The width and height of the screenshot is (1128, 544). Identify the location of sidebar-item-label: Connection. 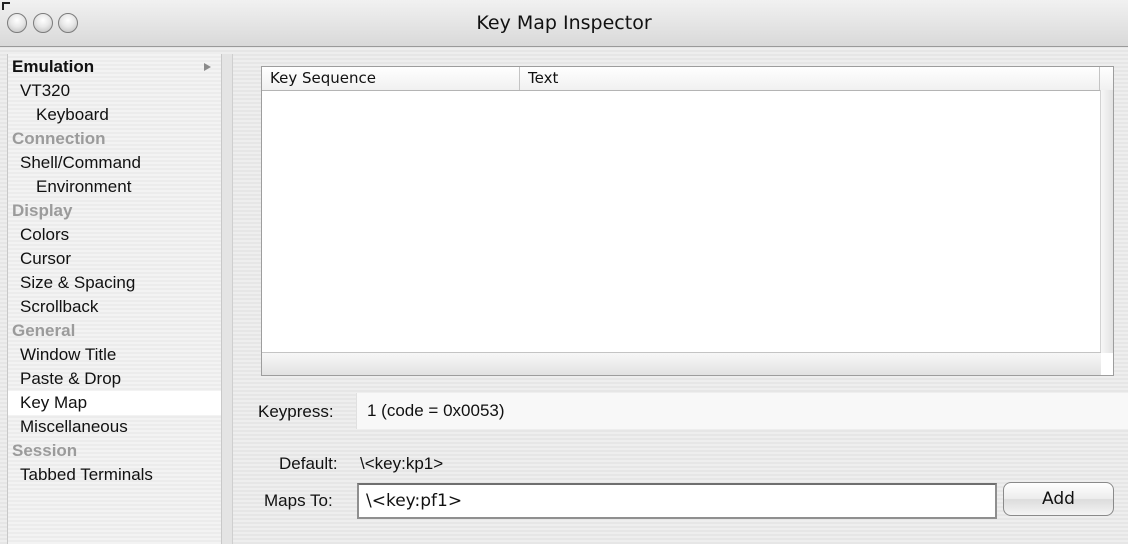
(59, 138).